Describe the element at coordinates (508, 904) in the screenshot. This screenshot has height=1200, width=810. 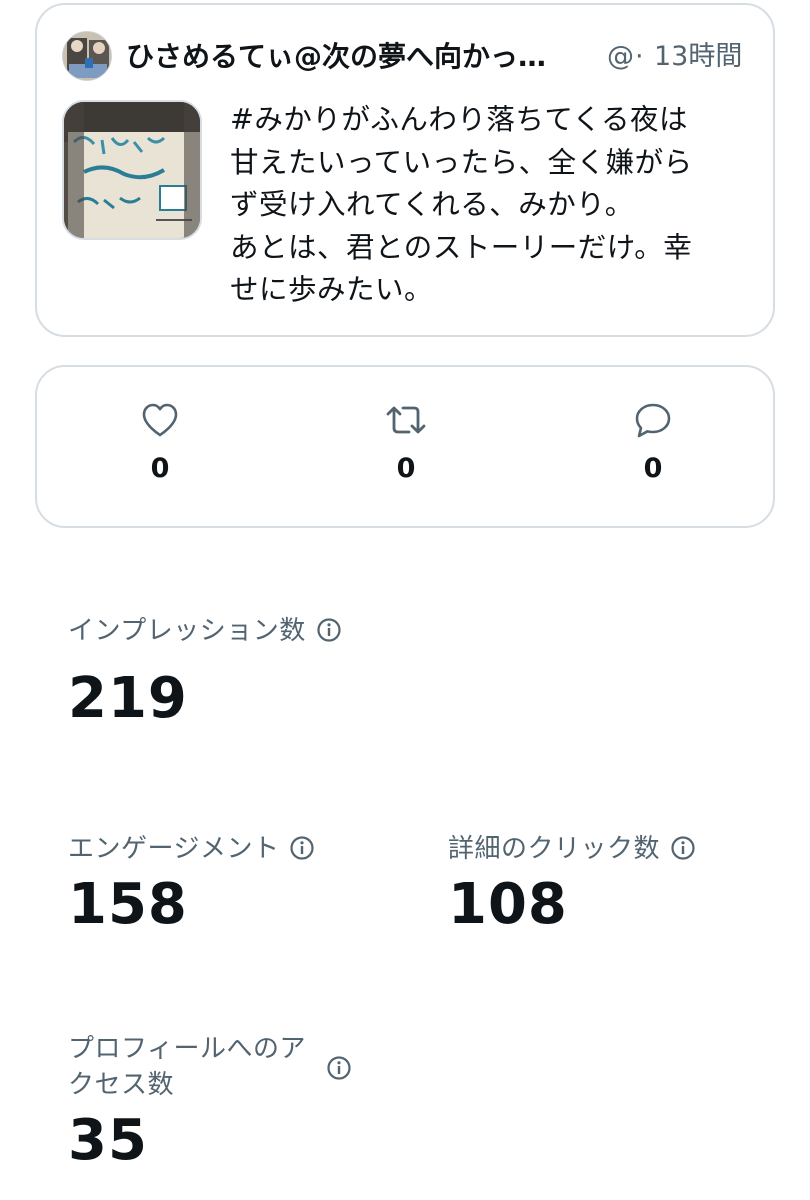
I see `detail-clicks-value: 108` at that location.